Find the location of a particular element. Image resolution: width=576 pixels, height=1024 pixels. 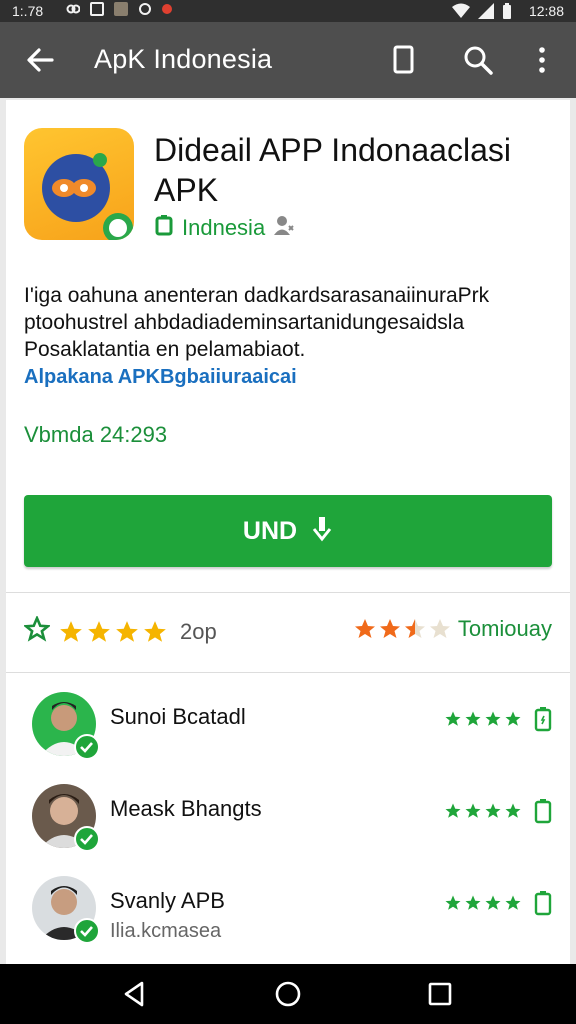

status-icons-right is located at coordinates (482, 12).